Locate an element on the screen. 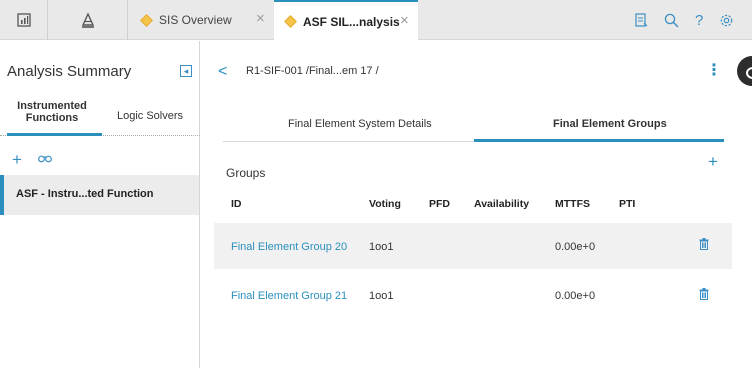  table-row: Final Element Group 20 1oo1 0.00e+0 is located at coordinates (473, 246).